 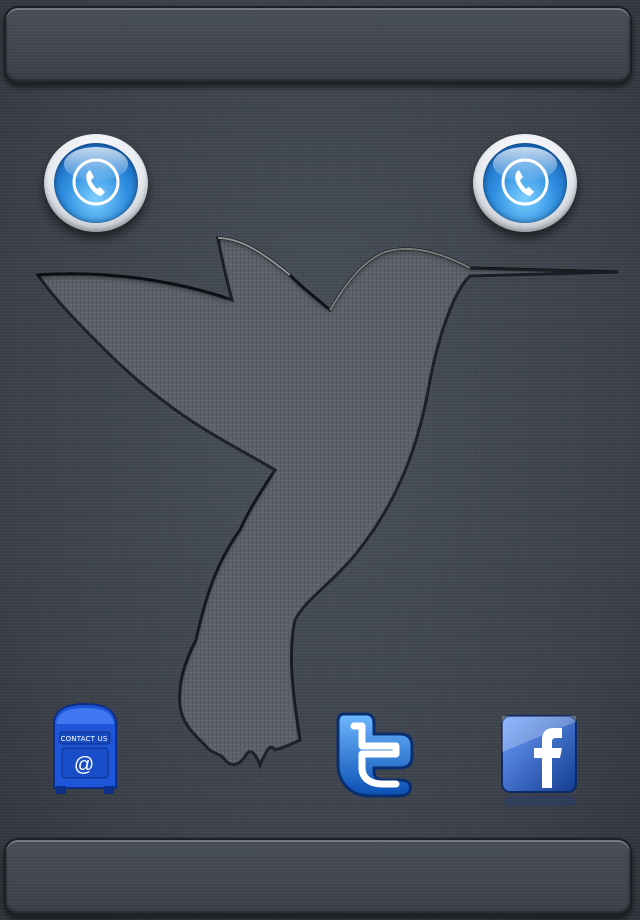 I want to click on at-symbol: @, so click(x=84, y=765).